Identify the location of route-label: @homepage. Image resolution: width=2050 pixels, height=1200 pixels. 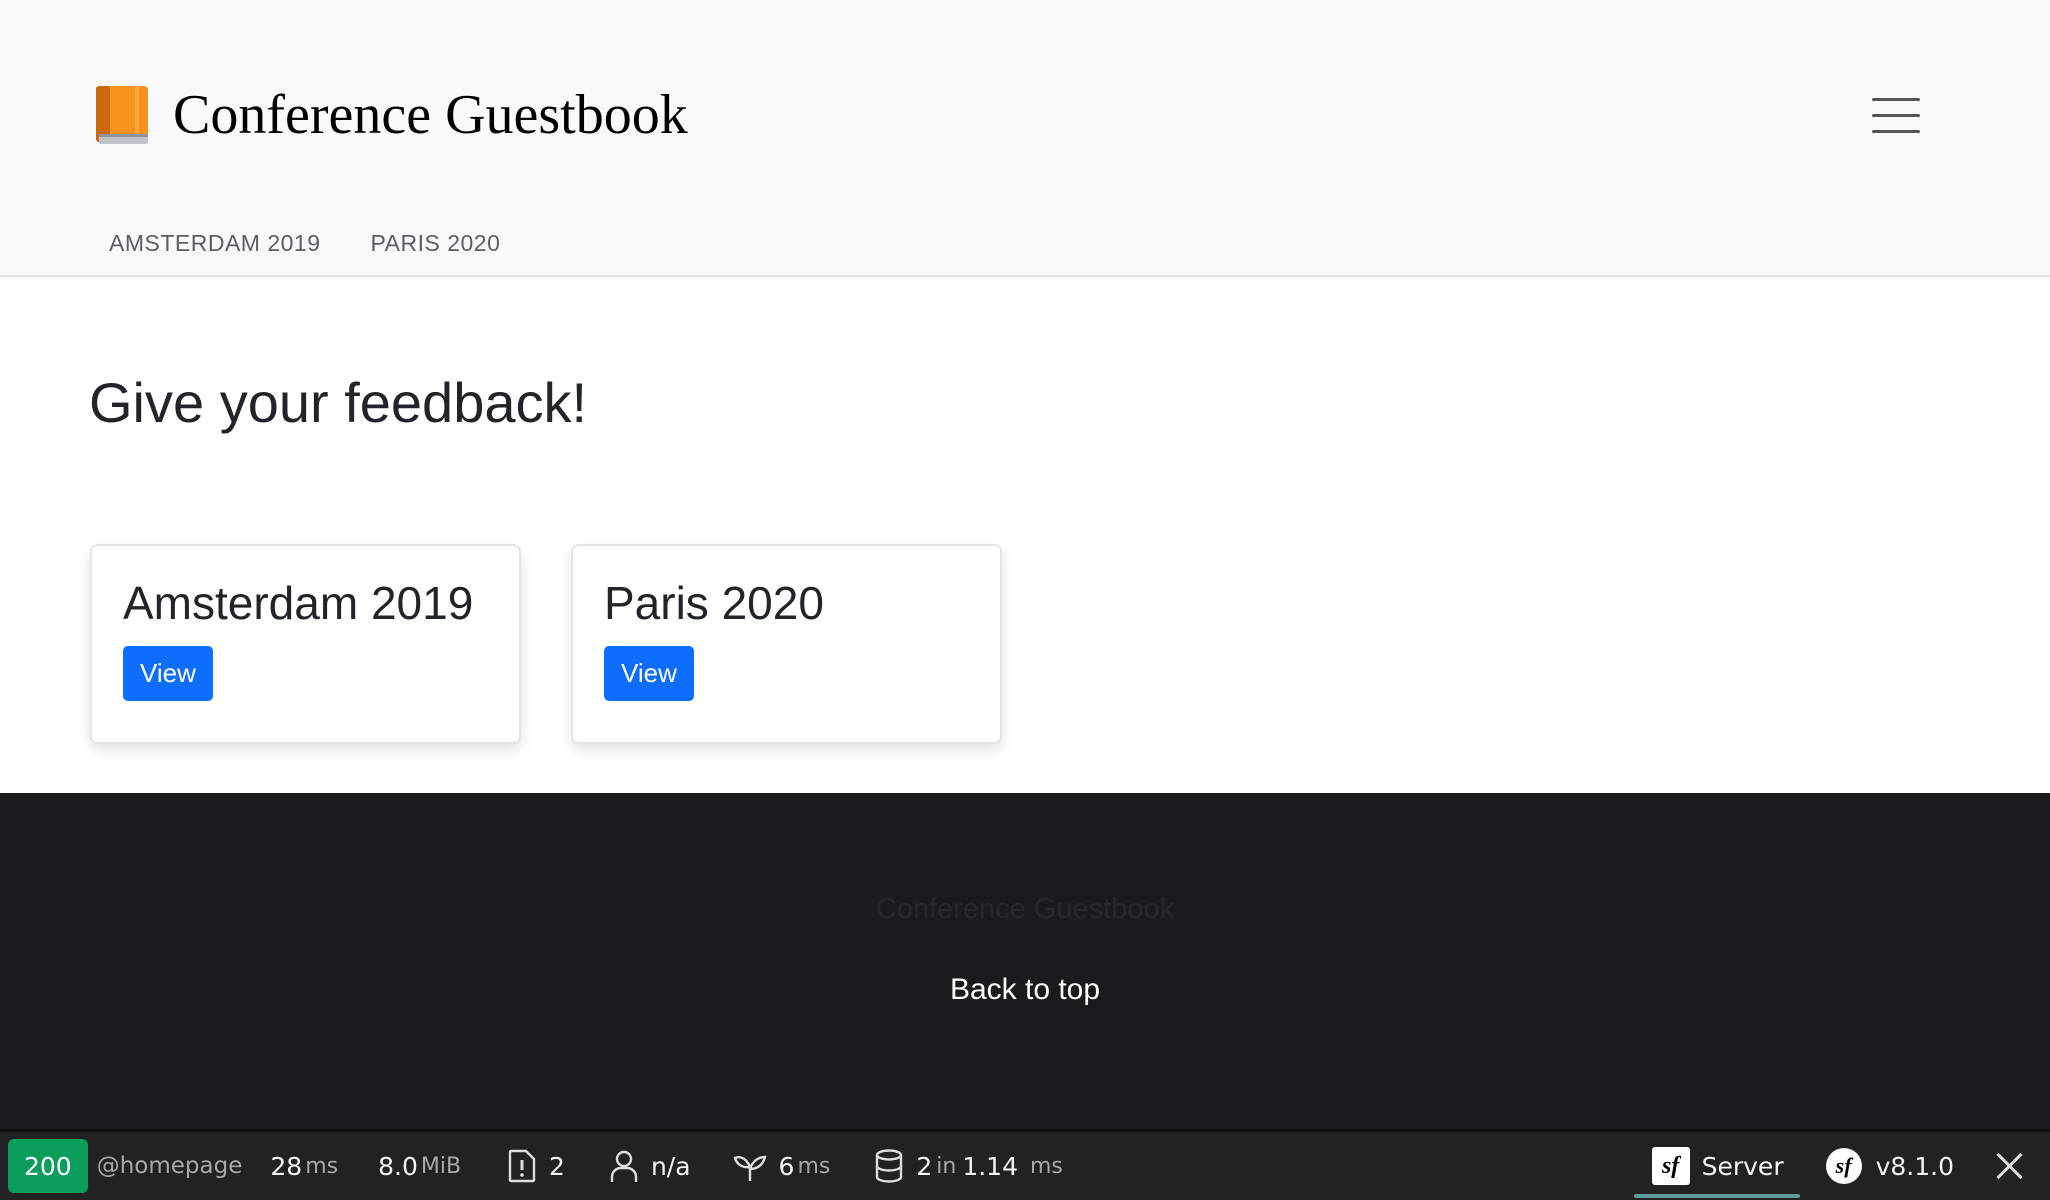
(169, 1166).